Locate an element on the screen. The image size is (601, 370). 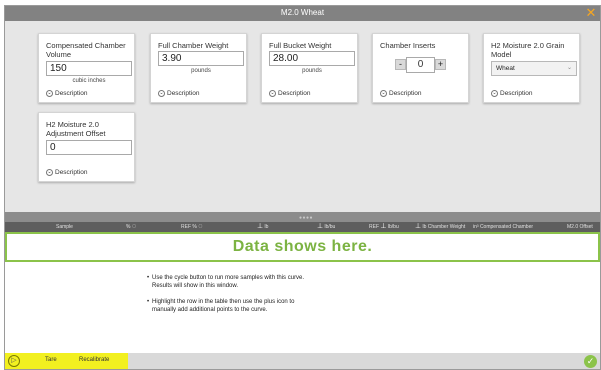
card-label: H2 Moisture 2.0 Grain Model is located at coordinates (528, 50).